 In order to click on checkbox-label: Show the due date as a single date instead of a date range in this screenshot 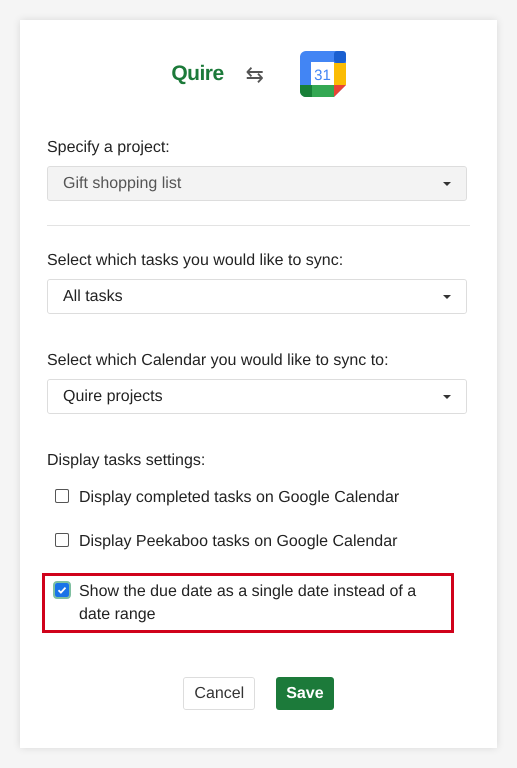, I will do `click(248, 603)`.